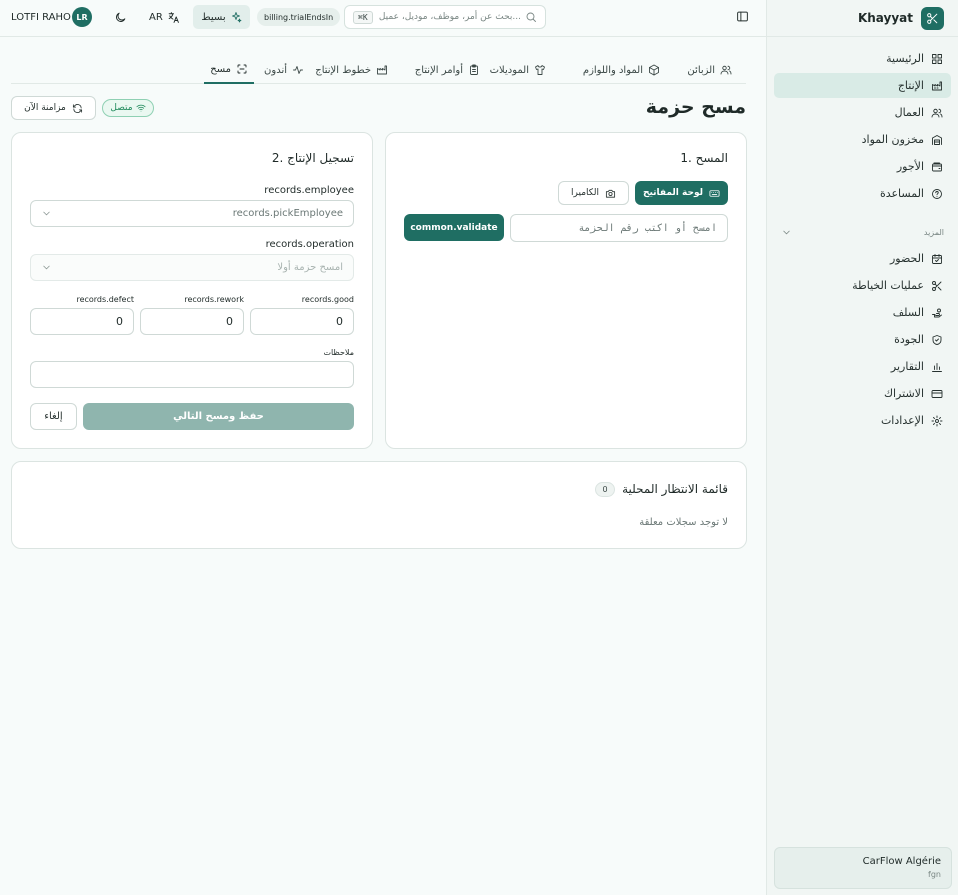 The image size is (958, 895). I want to click on user-name: LOTFI RAHO, so click(41, 17).